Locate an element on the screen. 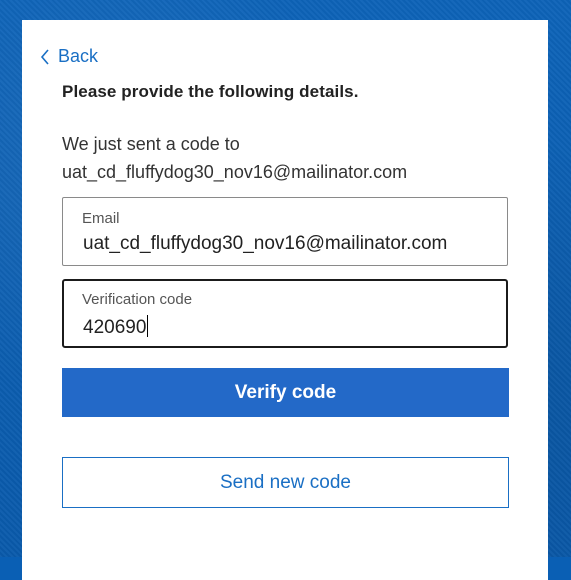 The width and height of the screenshot is (571, 580). verification-code-field: Verification code 420690 is located at coordinates (285, 313).